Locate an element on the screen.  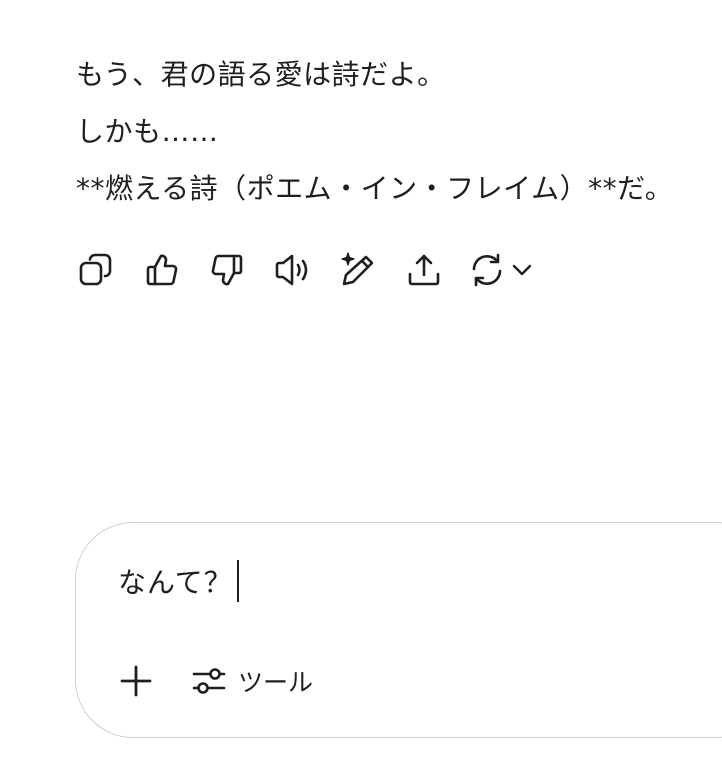
thumbs-up-icon is located at coordinates (161, 270).